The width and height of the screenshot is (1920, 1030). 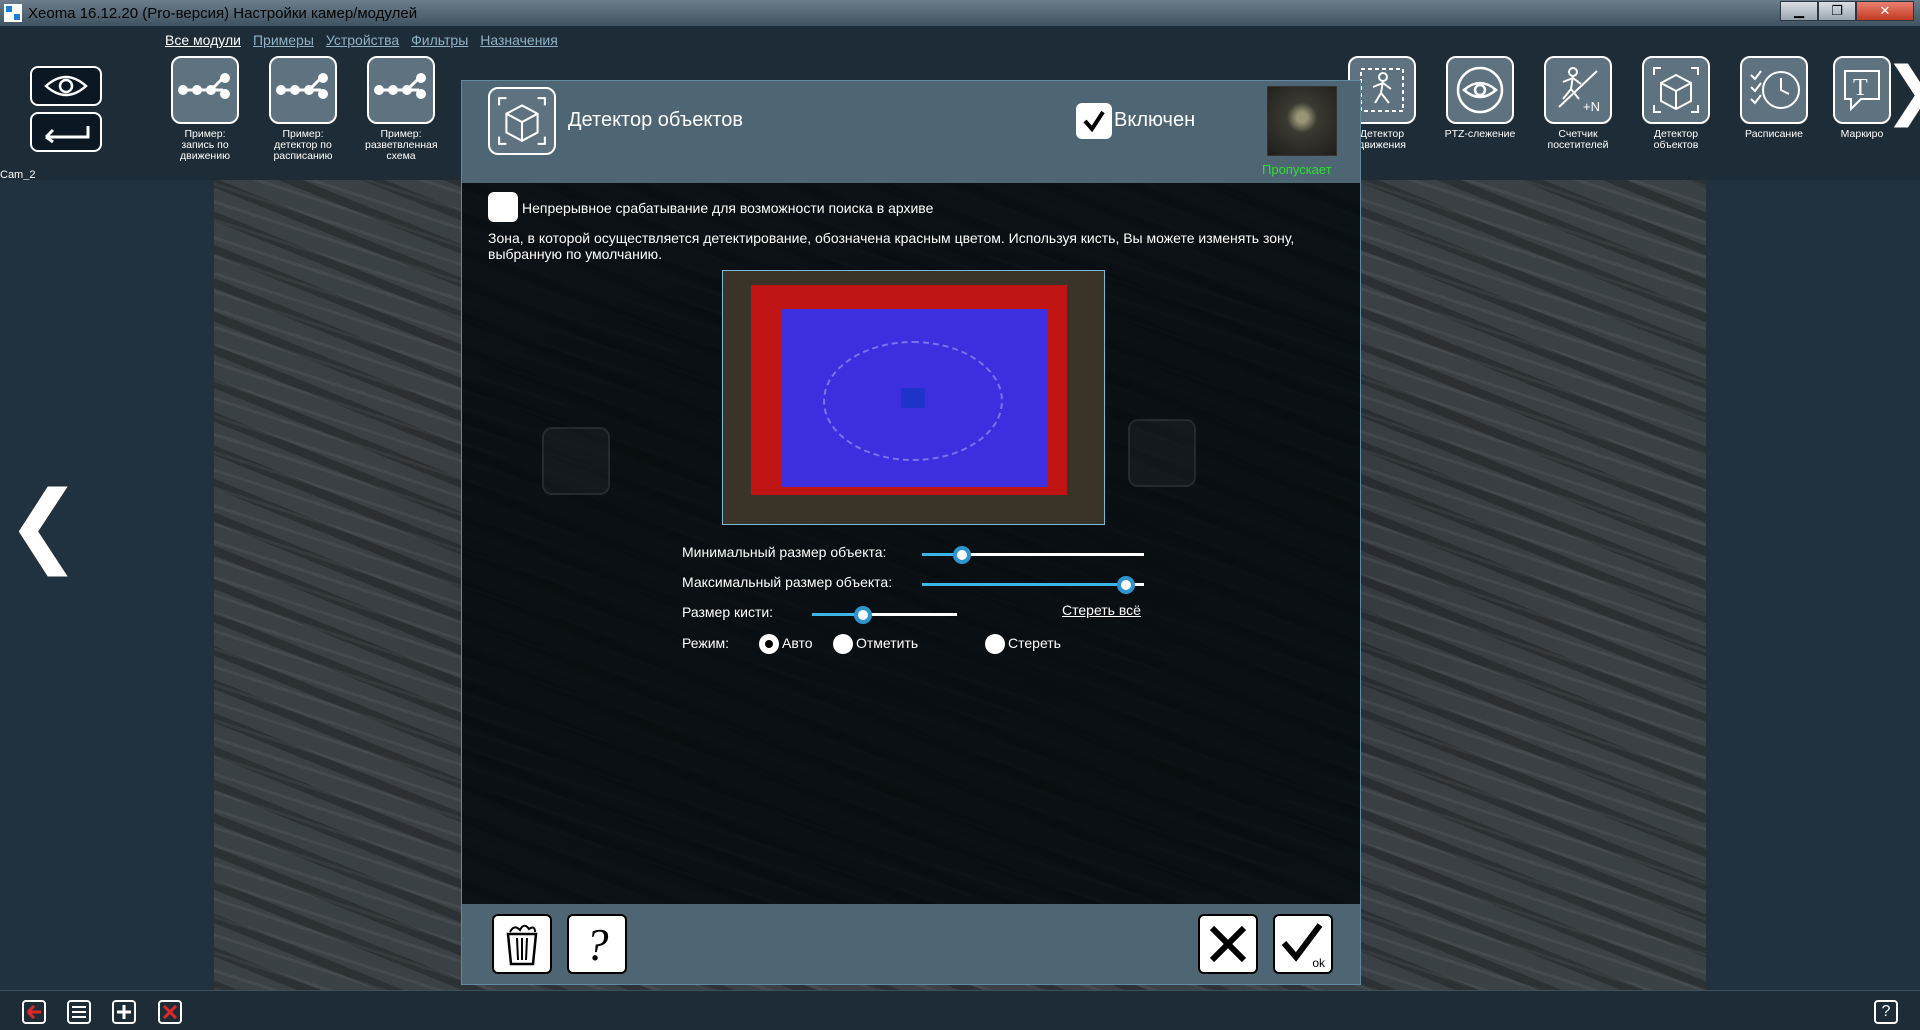 What do you see at coordinates (1162, 453) in the screenshot?
I see `ghost-viewer-module` at bounding box center [1162, 453].